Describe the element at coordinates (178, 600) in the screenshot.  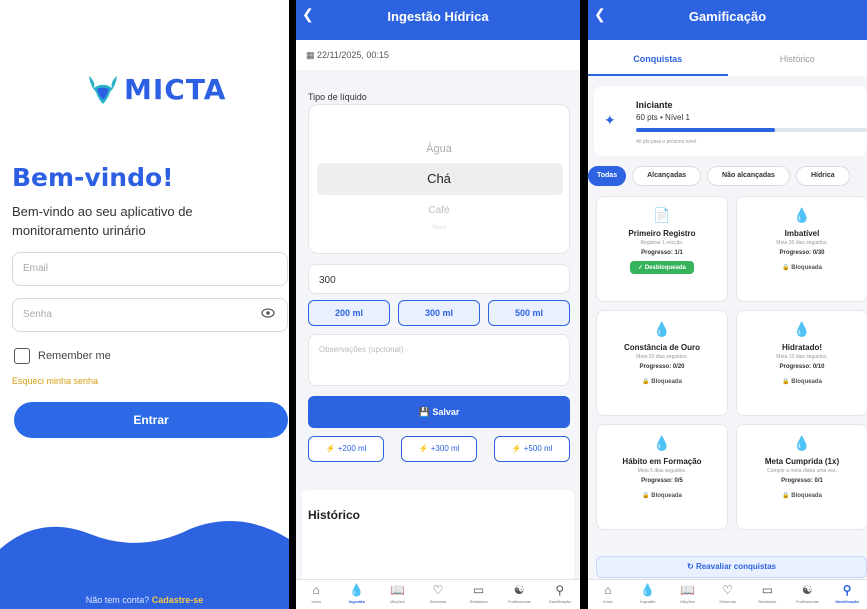
I see `signup-link: Cadastre-se` at that location.